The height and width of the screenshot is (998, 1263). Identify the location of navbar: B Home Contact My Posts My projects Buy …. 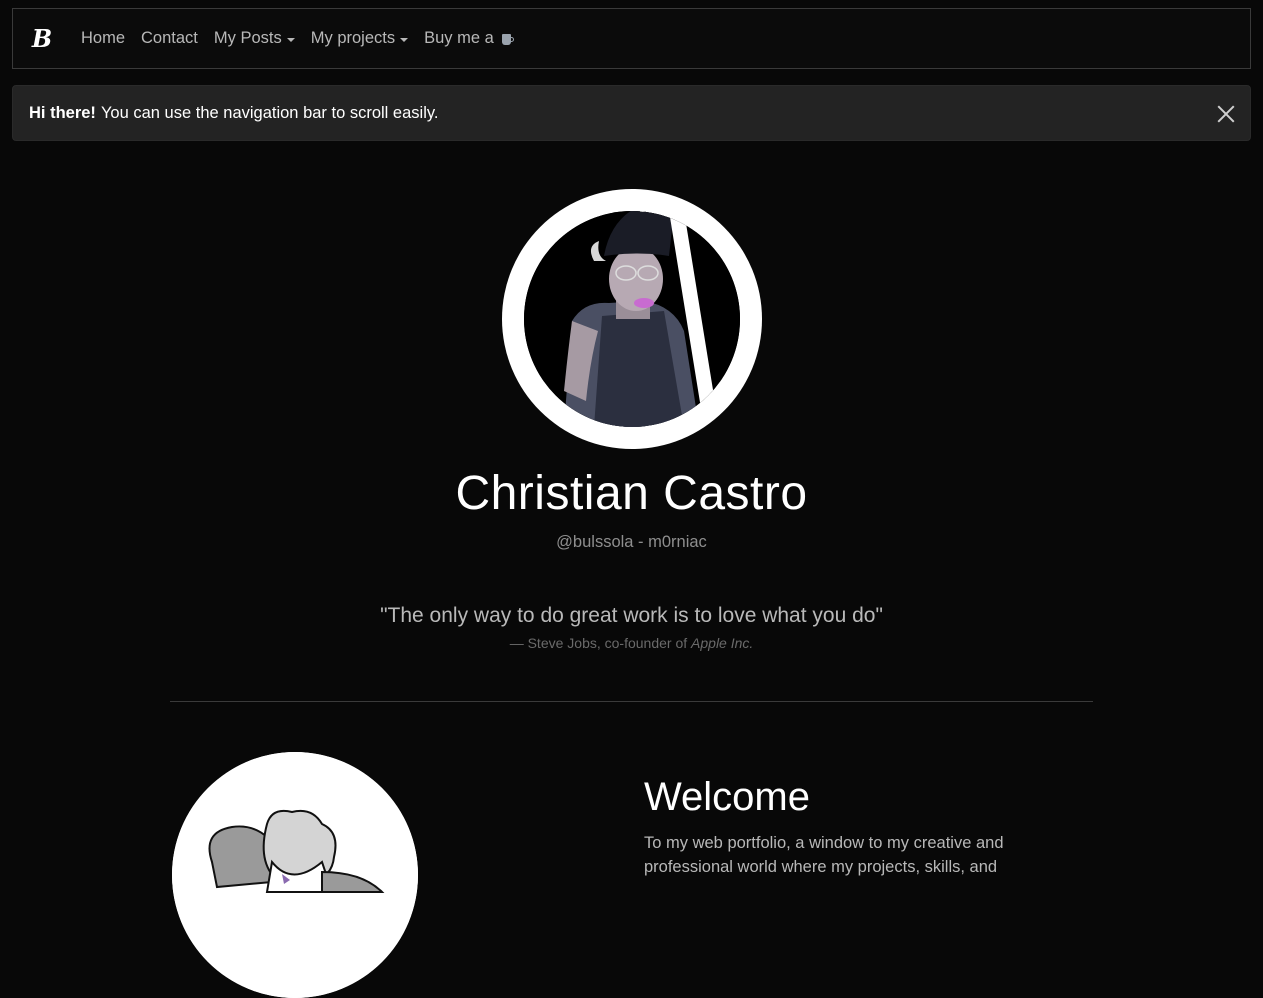
(631, 38).